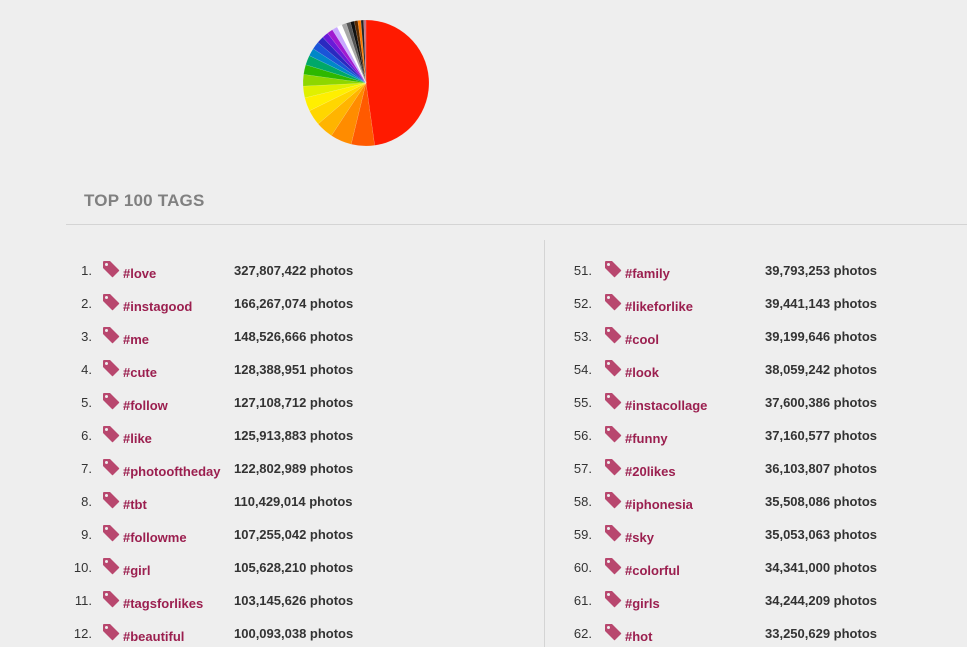  Describe the element at coordinates (821, 270) in the screenshot. I see `photo-count: 39,793,253 photos` at that location.